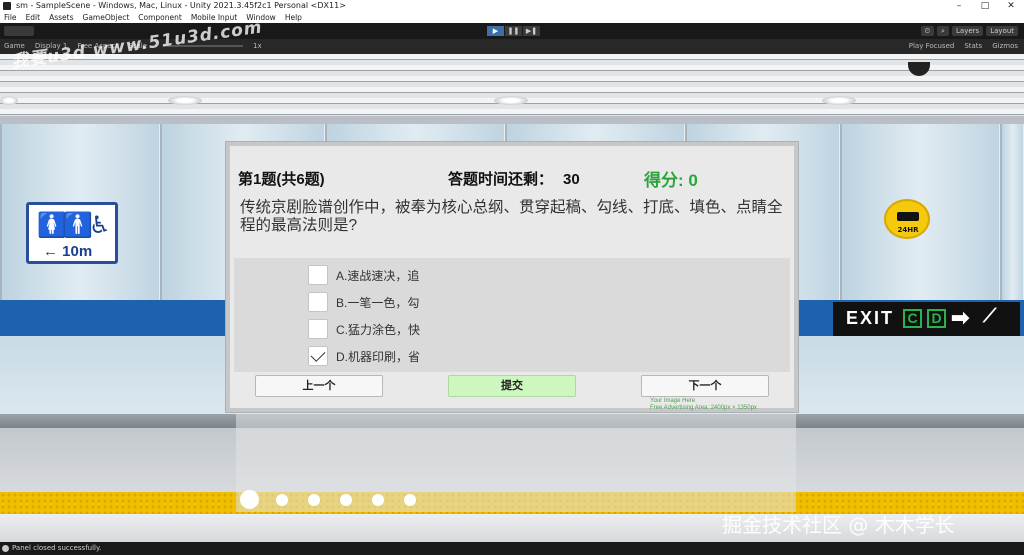 The height and width of the screenshot is (555, 1024). What do you see at coordinates (1011, 6) in the screenshot?
I see `close-button: ✕` at bounding box center [1011, 6].